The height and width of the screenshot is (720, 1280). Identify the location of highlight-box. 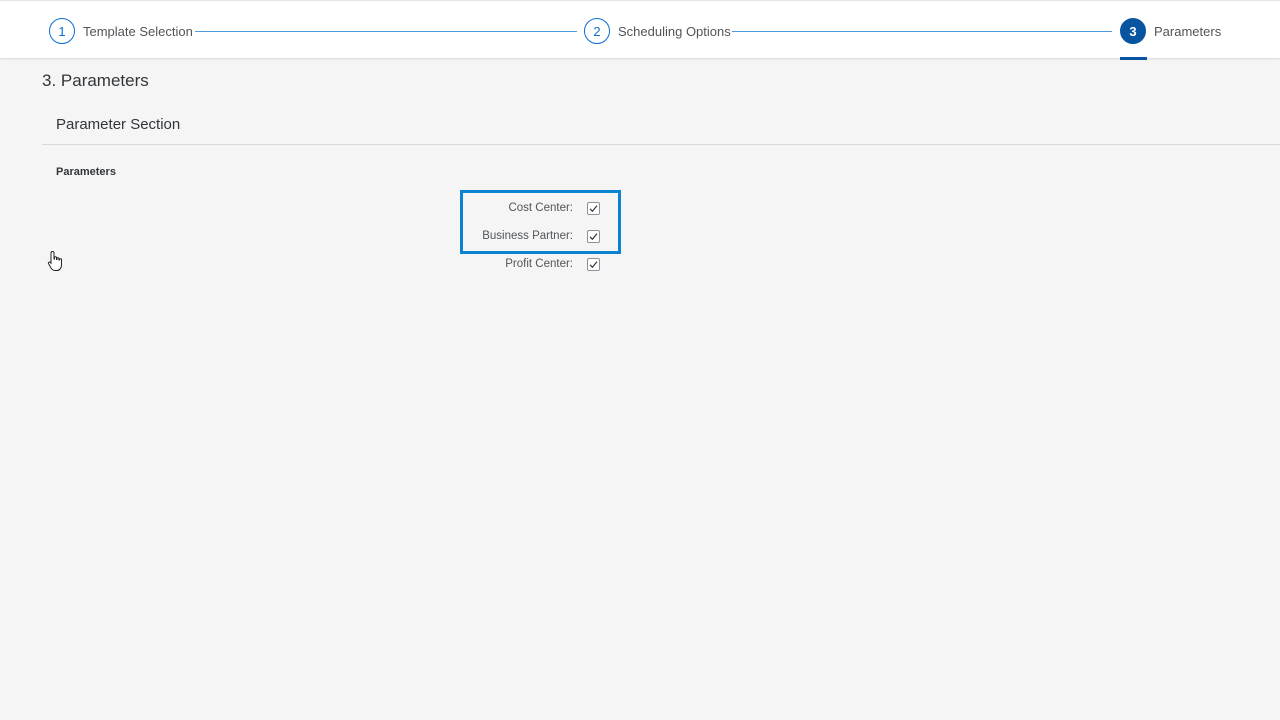
(540, 222).